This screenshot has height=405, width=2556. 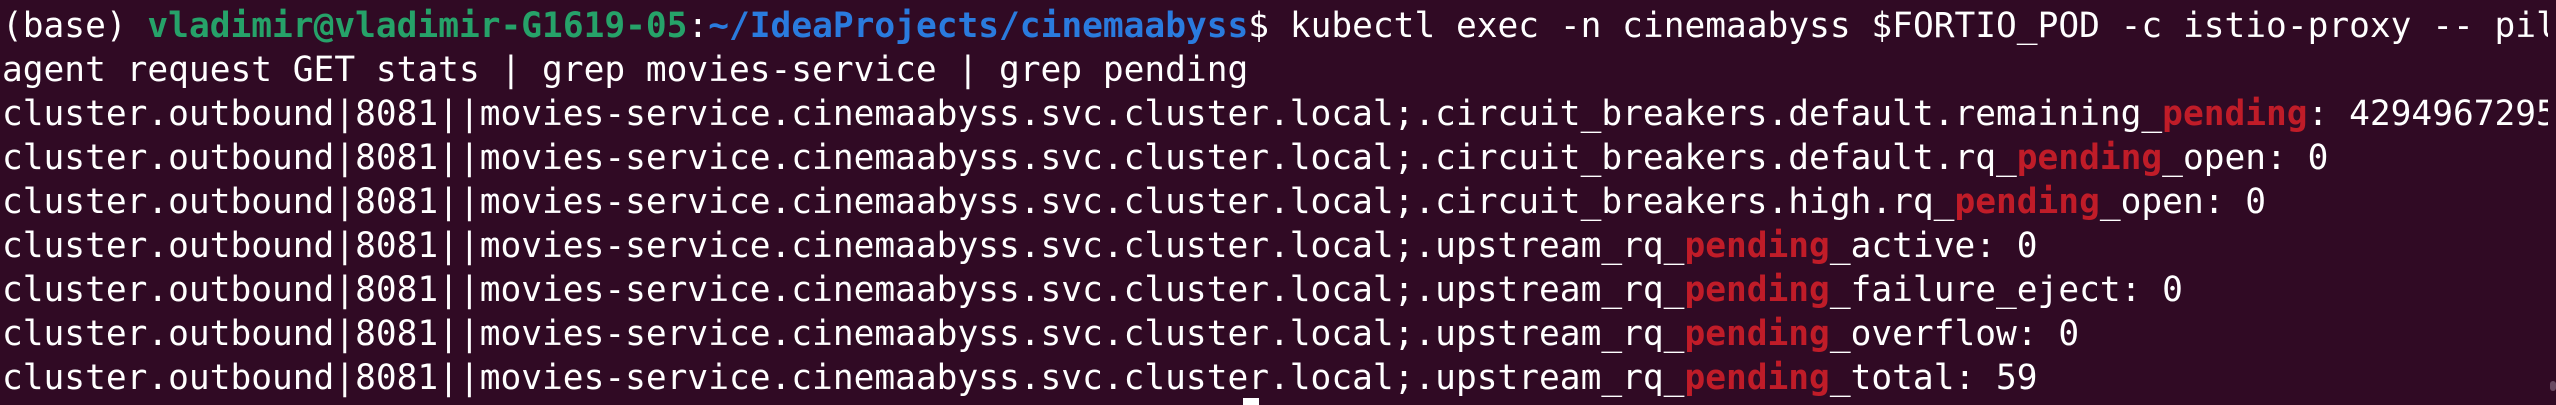 I want to click on conda-env-label: (base), so click(x=75, y=26).